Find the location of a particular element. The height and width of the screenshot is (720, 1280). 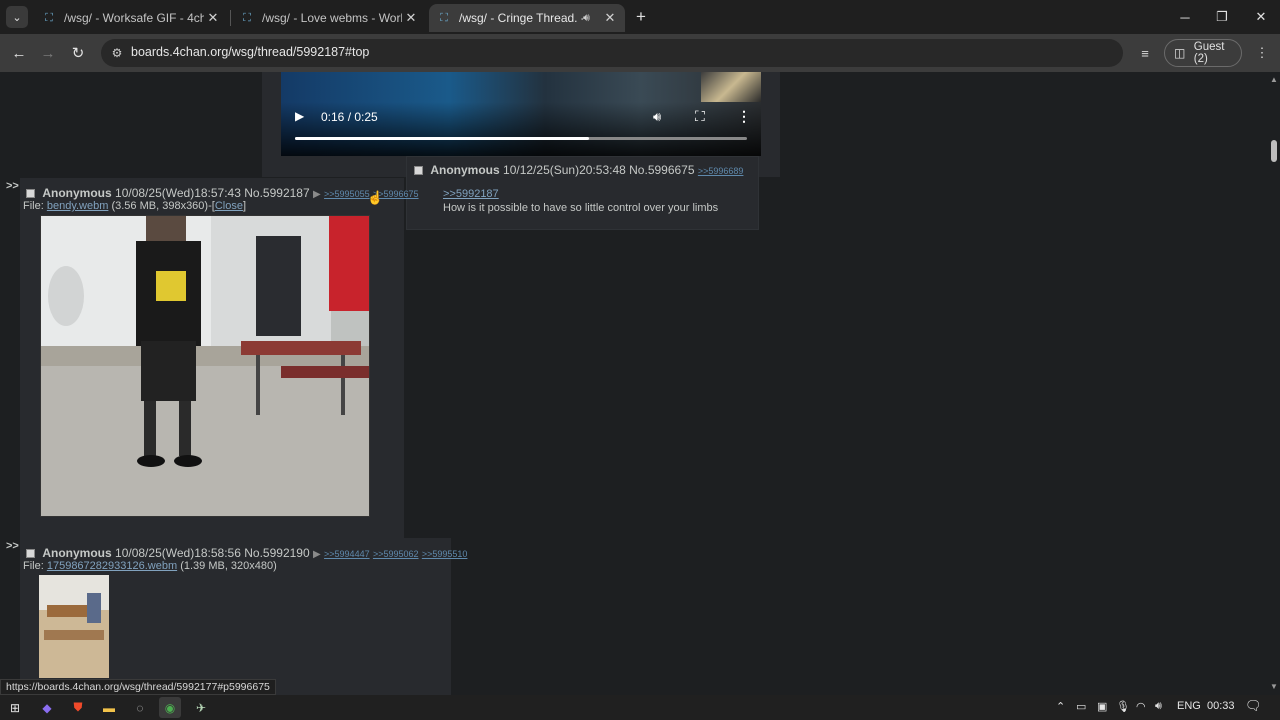

windows-icon: ⊞ is located at coordinates (15, 707).